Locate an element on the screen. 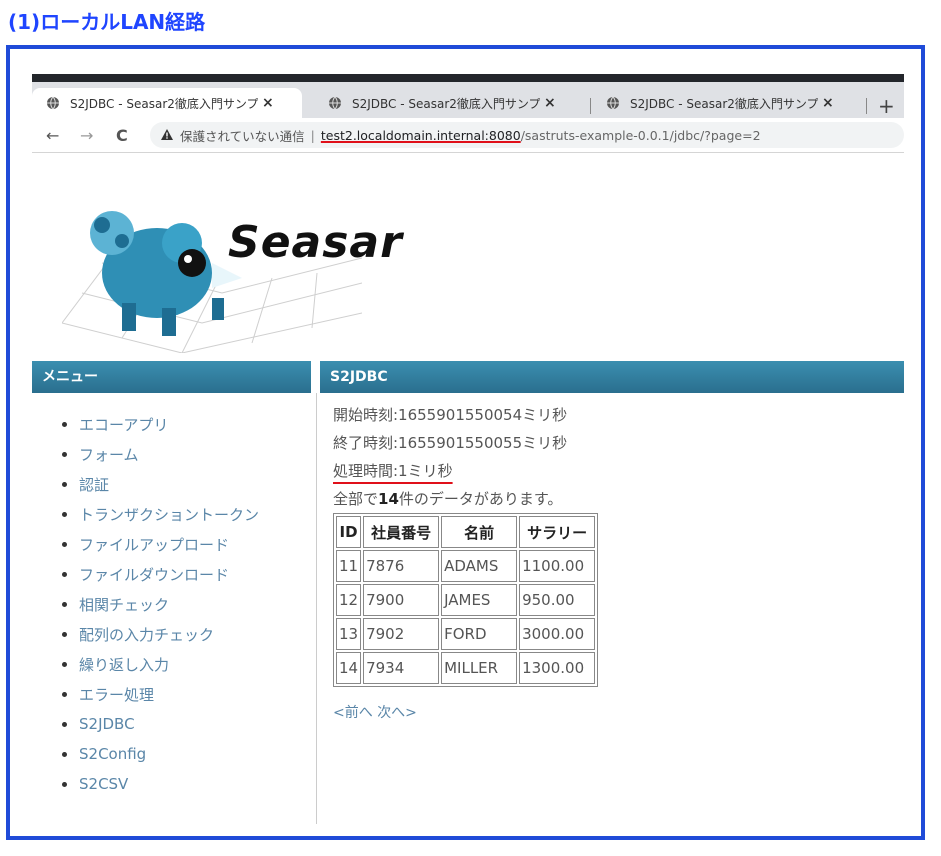  tab-1: S2JDBC - Seasar2徹底入門サンプル × is located at coordinates (167, 103).